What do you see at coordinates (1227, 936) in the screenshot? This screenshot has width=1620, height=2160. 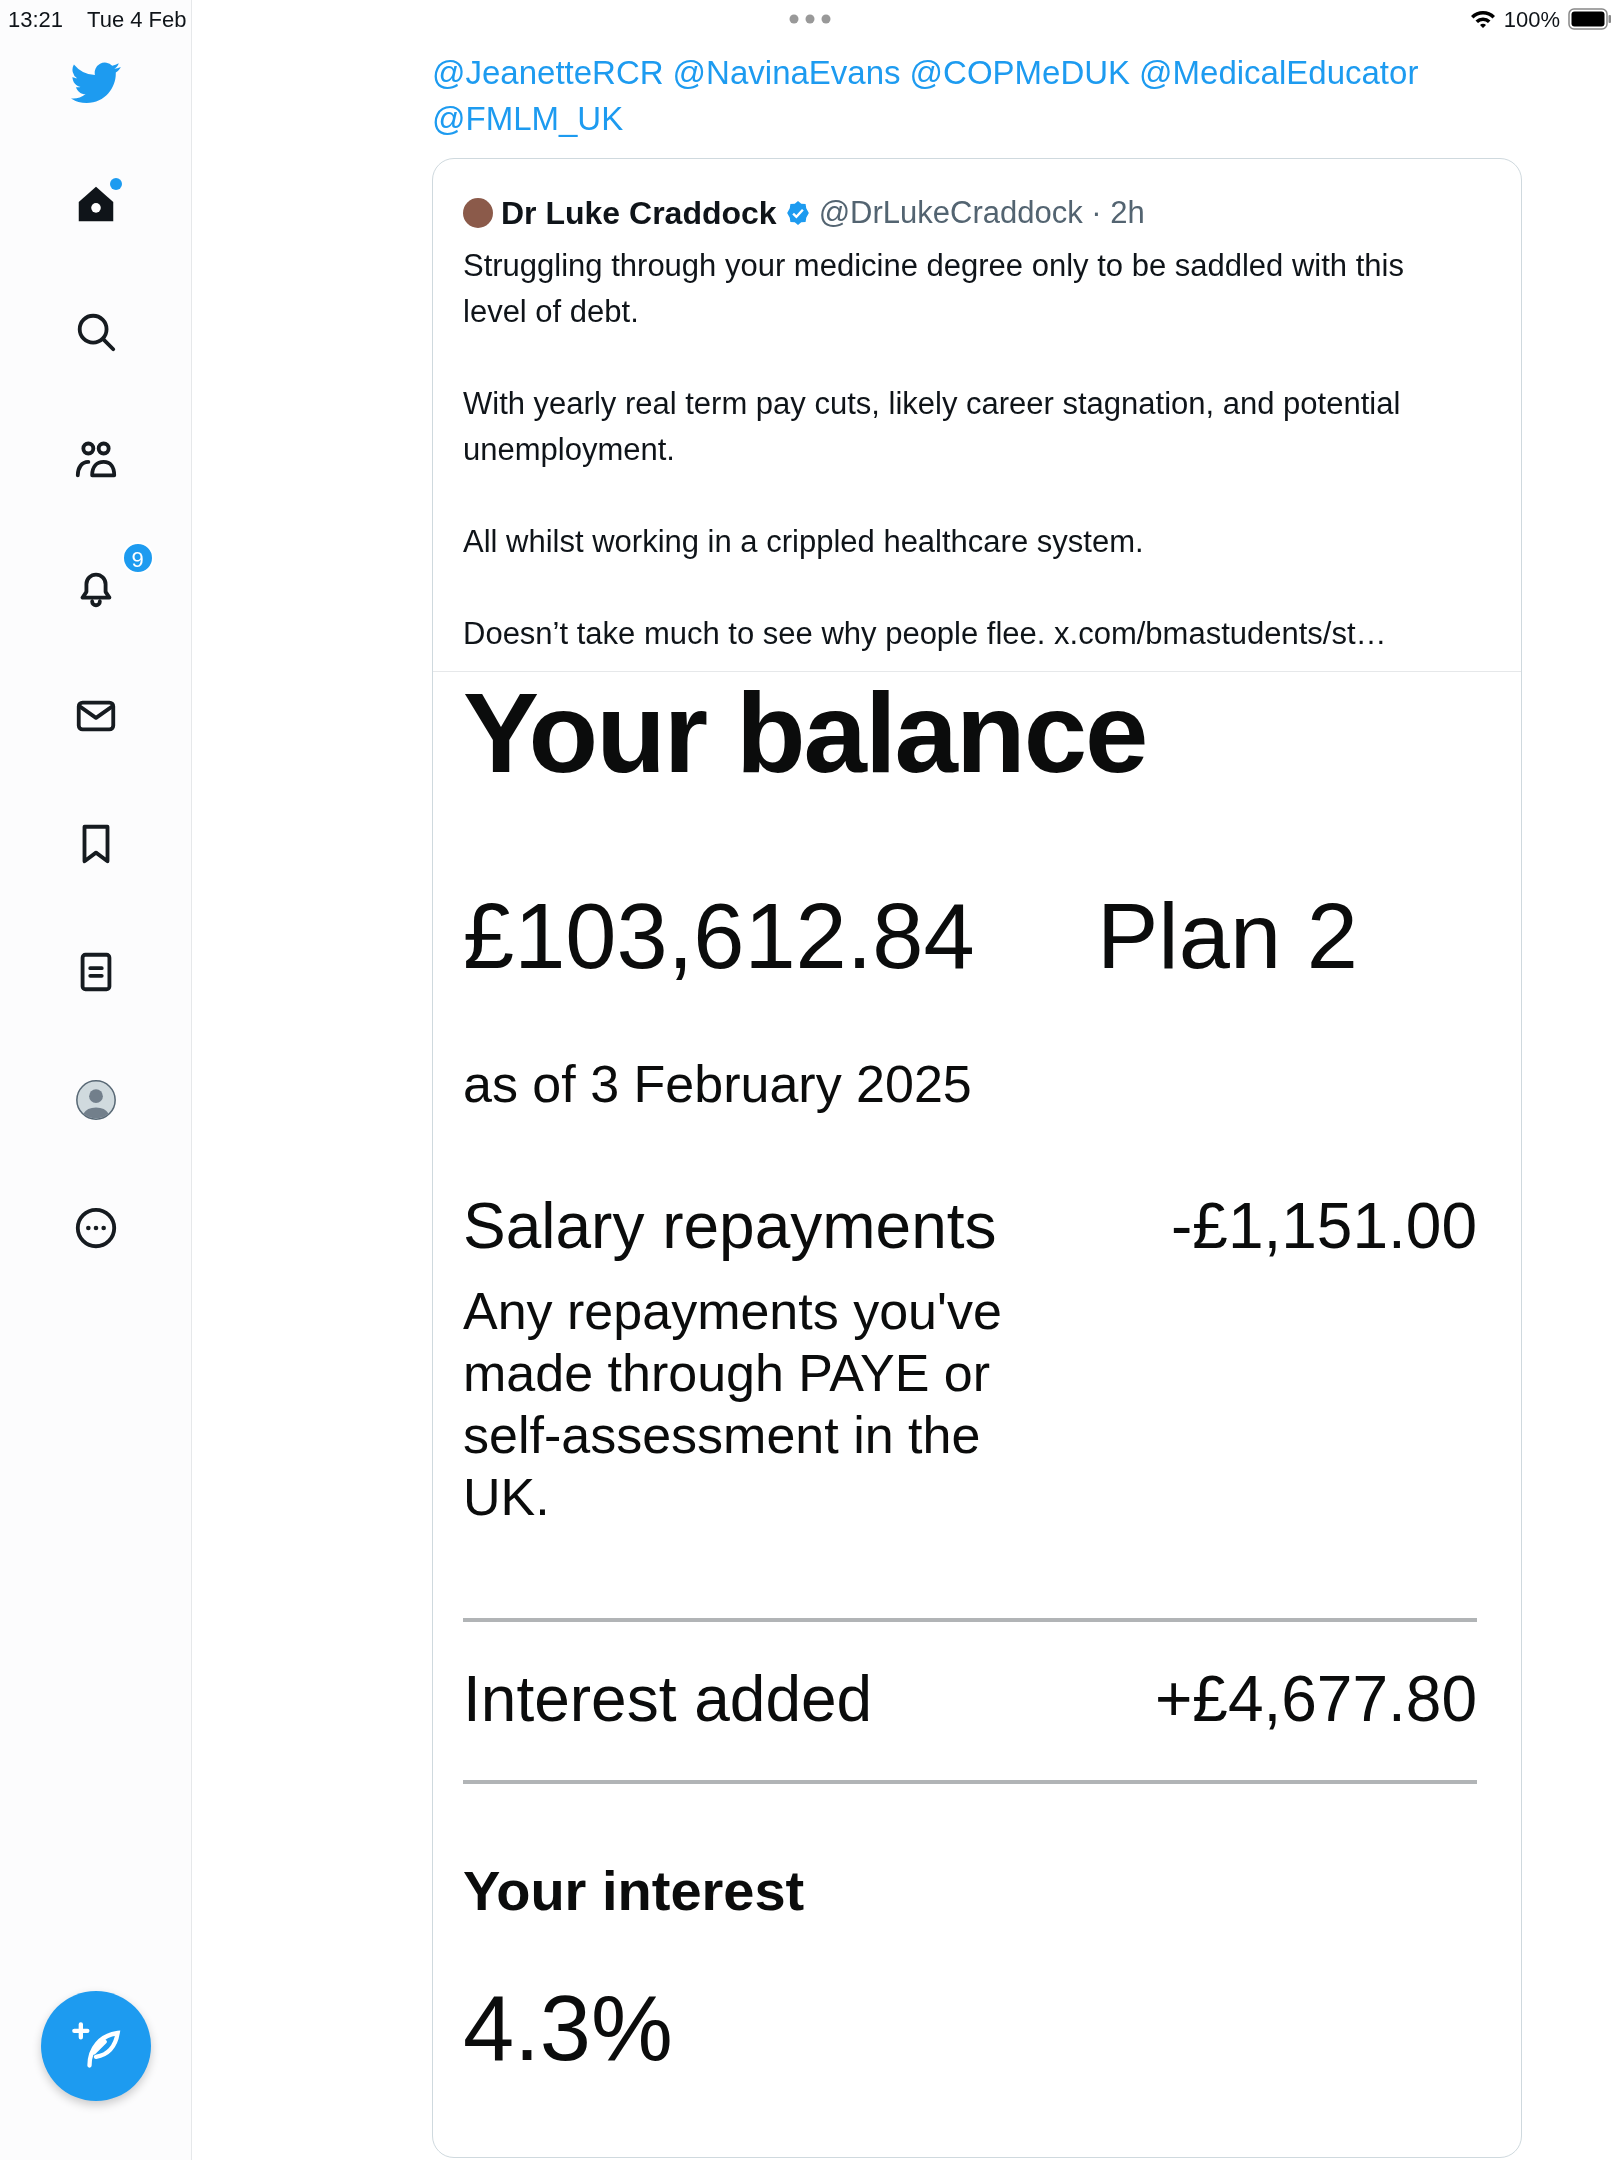 I see `plan-label: Plan 2` at bounding box center [1227, 936].